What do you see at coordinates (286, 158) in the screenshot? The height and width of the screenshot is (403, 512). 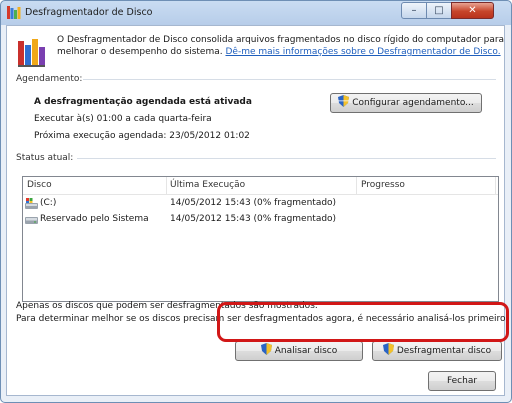 I see `status-divider` at bounding box center [286, 158].